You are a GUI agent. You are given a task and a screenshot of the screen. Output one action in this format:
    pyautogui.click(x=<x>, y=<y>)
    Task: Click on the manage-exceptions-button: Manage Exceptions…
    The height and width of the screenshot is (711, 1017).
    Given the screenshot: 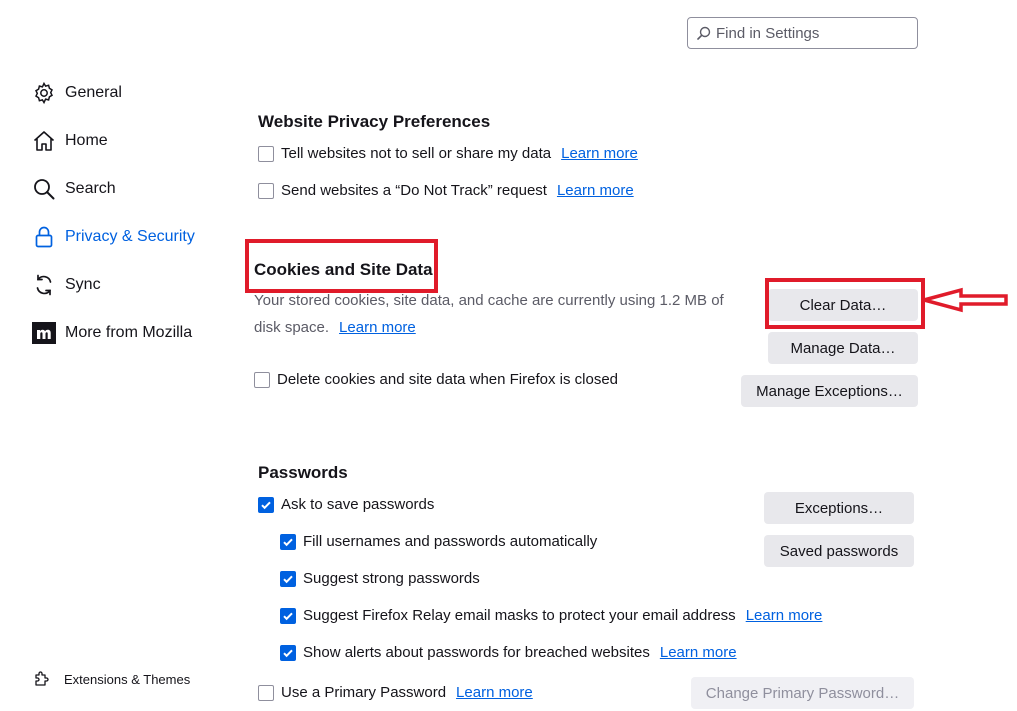 What is the action you would take?
    pyautogui.click(x=829, y=391)
    